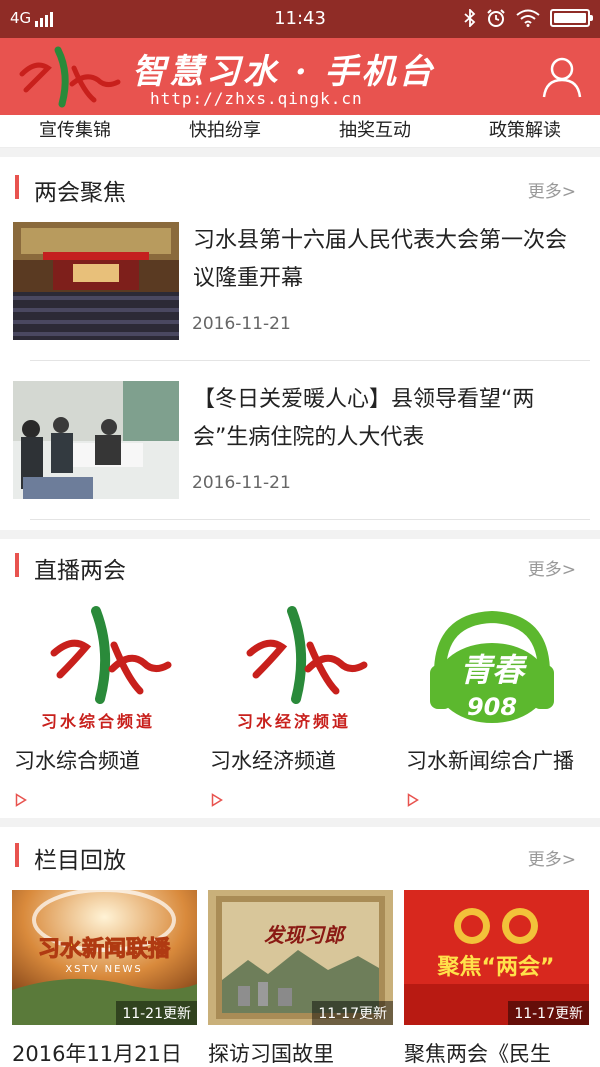 Image resolution: width=600 pixels, height=1067 pixels. I want to click on live-more-link: 更多>, so click(552, 567).